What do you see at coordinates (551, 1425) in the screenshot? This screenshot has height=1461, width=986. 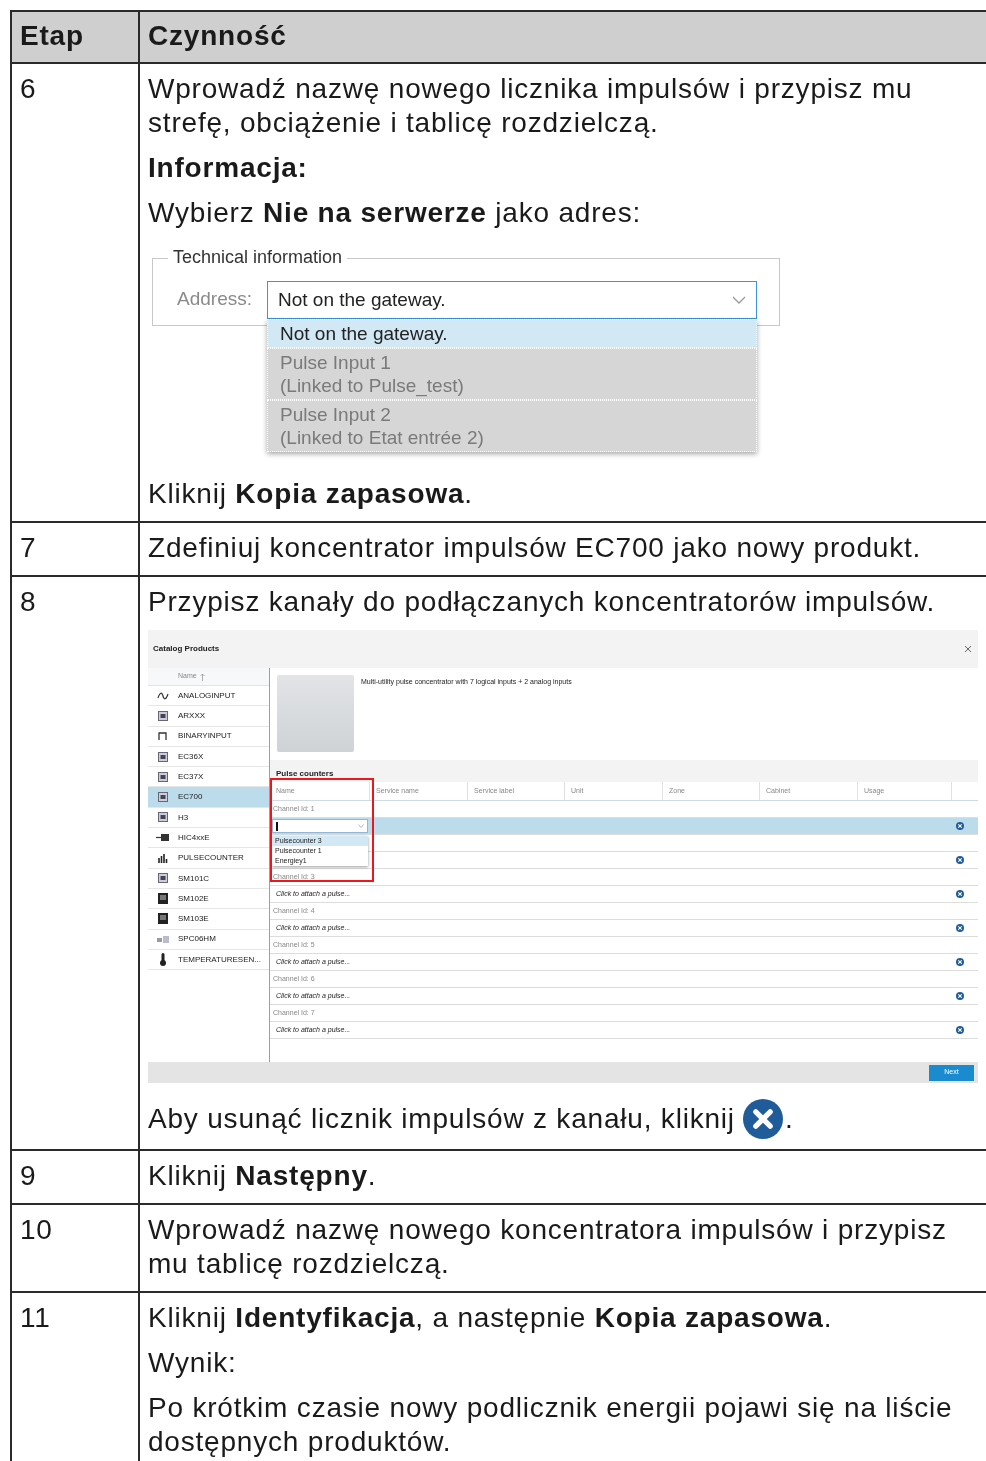 I see `instruction-text: Po krótkim czasie nowy podlicznik energii pojawi się na liście dostępnych produktów.` at bounding box center [551, 1425].